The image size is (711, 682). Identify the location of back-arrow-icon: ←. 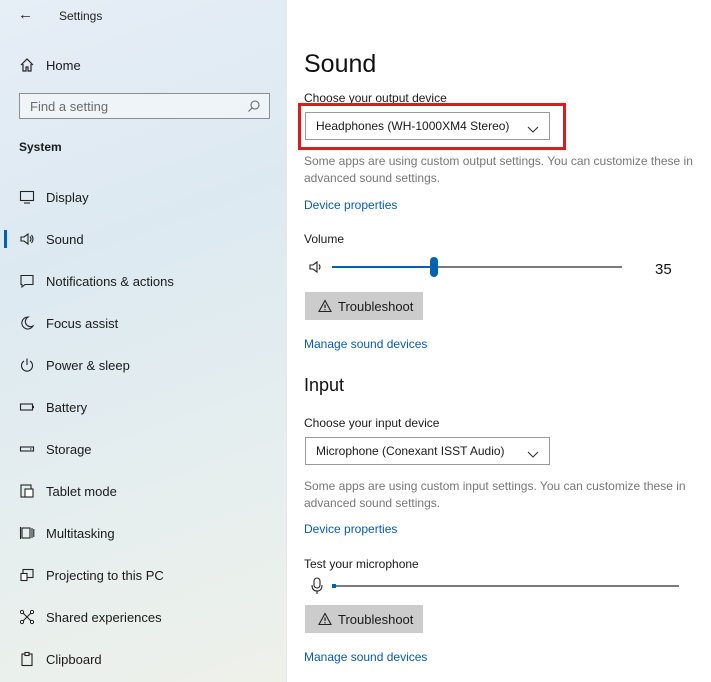
(25, 14).